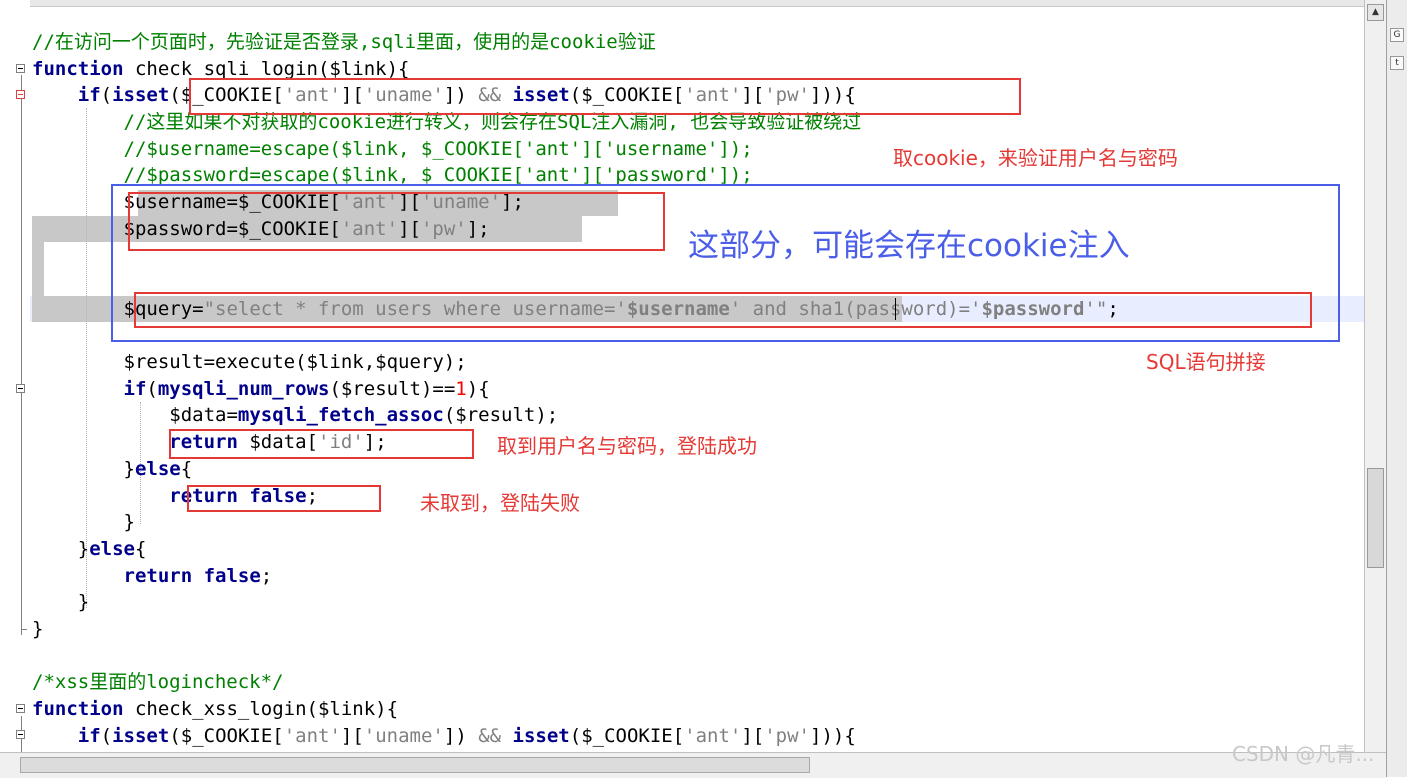  Describe the element at coordinates (415, 765) in the screenshot. I see `horizontal-scrollbar-thumb` at that location.